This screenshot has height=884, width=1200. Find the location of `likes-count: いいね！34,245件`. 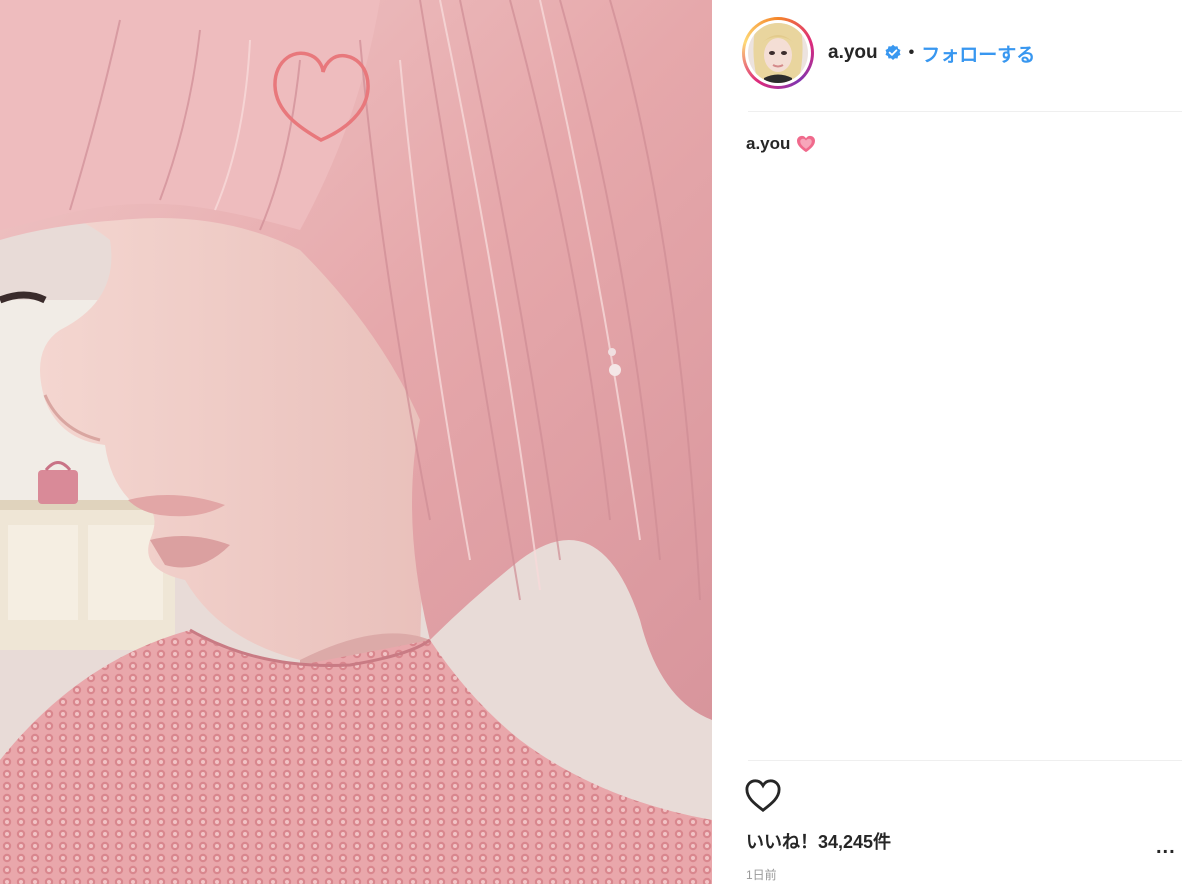

likes-count: いいね！34,245件 is located at coordinates (818, 841).